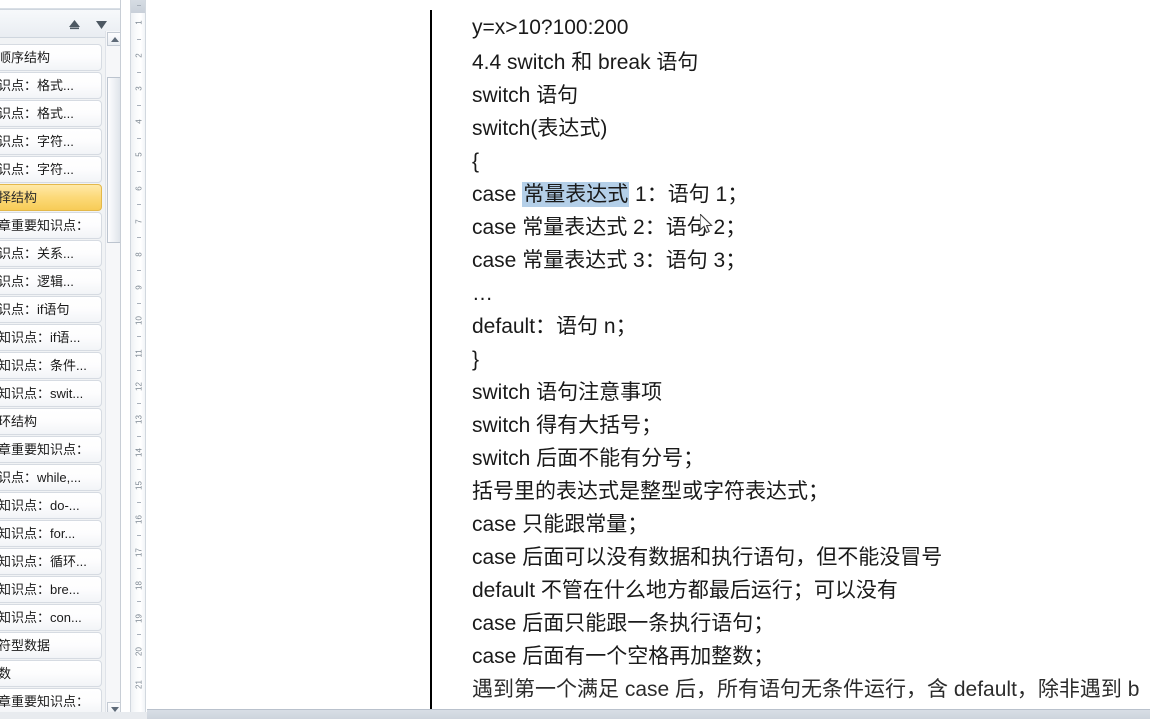 This screenshot has width=1150, height=719. What do you see at coordinates (139, 651) in the screenshot?
I see `ruler-number: 20` at bounding box center [139, 651].